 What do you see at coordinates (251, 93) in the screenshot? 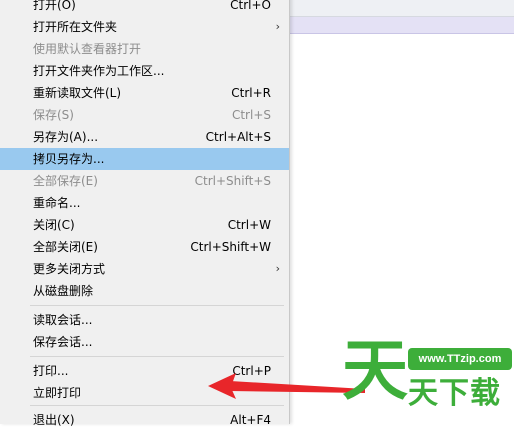
I see `menu-item-shortcut: Ctrl+R` at bounding box center [251, 93].